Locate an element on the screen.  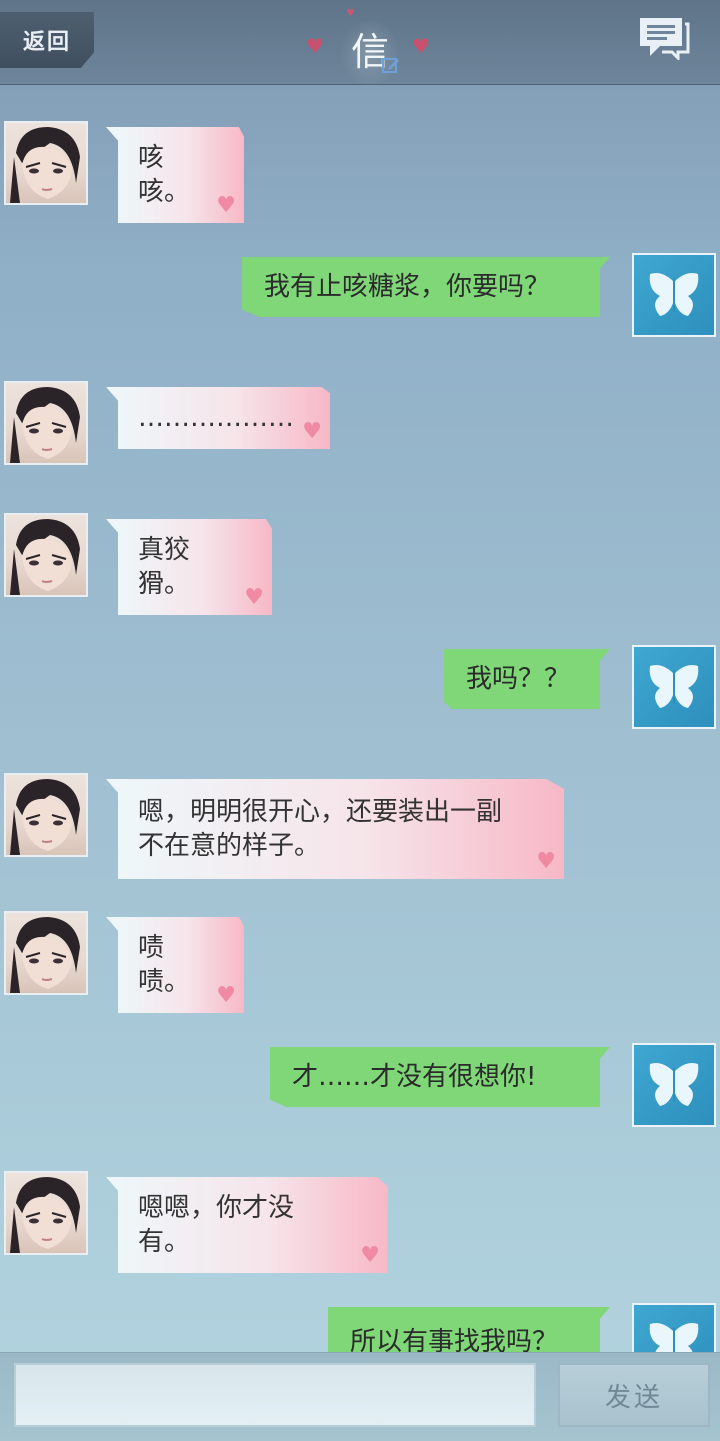
back-button: 返回 is located at coordinates (47, 40).